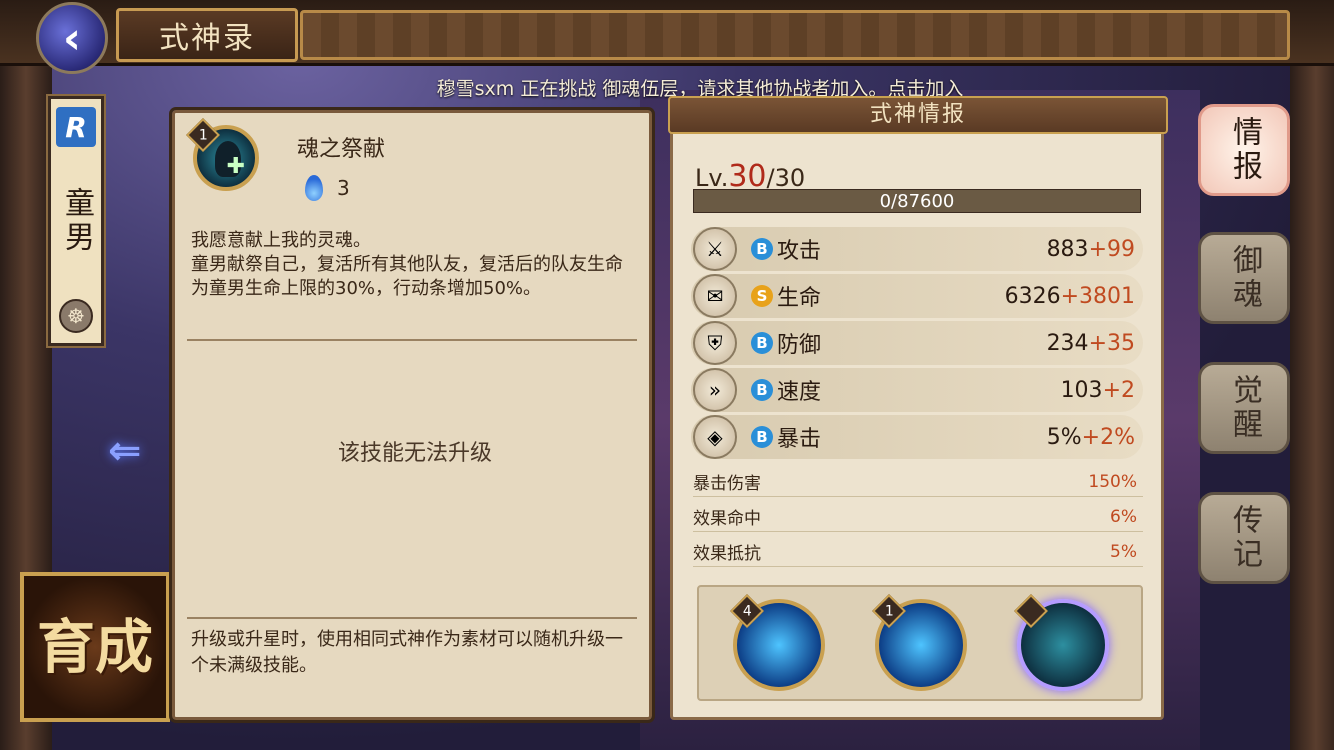 The image size is (1334, 750). What do you see at coordinates (917, 296) in the screenshot?
I see `stat-row-hp: ✉ S 生命 6326+3801` at bounding box center [917, 296].